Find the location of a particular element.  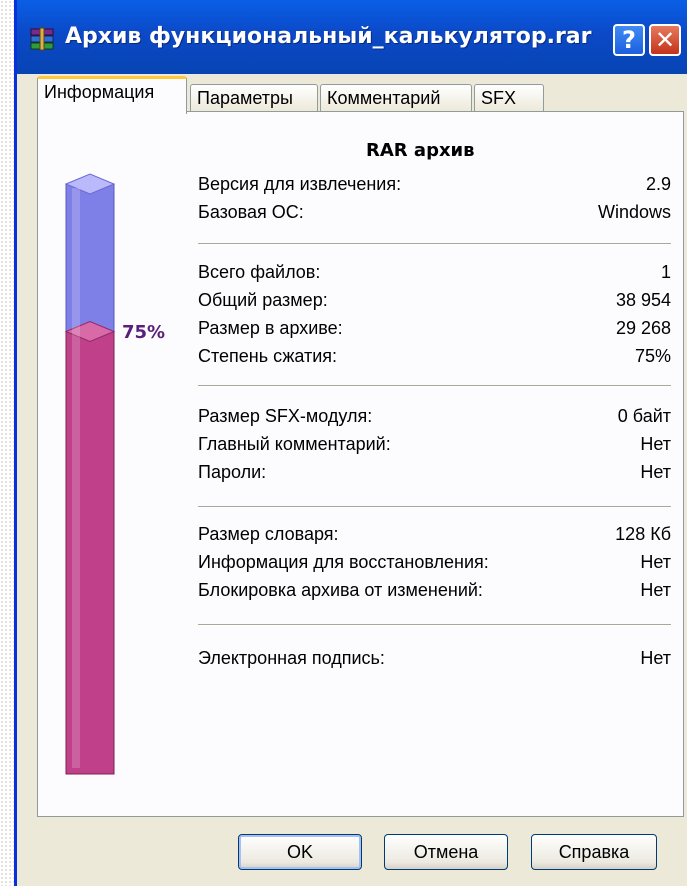

info-label: Главный комментарий: is located at coordinates (294, 444).